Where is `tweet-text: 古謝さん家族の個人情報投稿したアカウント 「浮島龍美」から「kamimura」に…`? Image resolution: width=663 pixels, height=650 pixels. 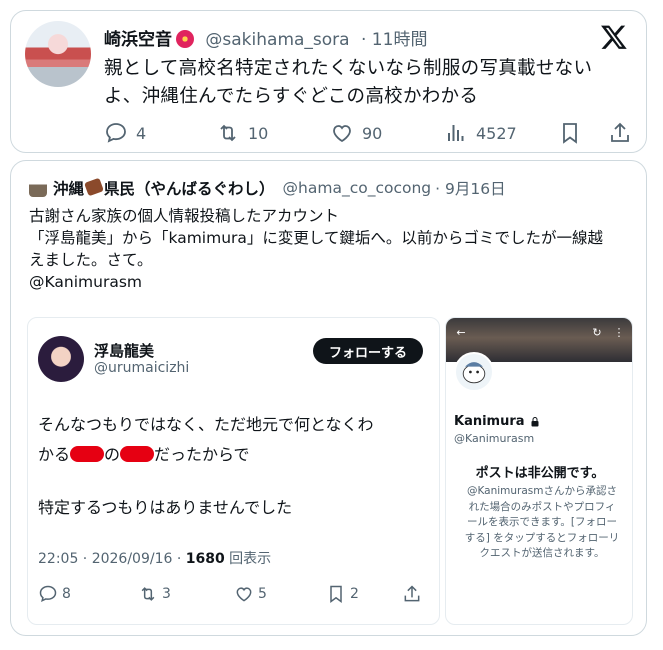
tweet-text: 古謝さん家族の個人情報投稿したアカウント 「浮島龍美」から「kamimura」に… is located at coordinates (329, 249).